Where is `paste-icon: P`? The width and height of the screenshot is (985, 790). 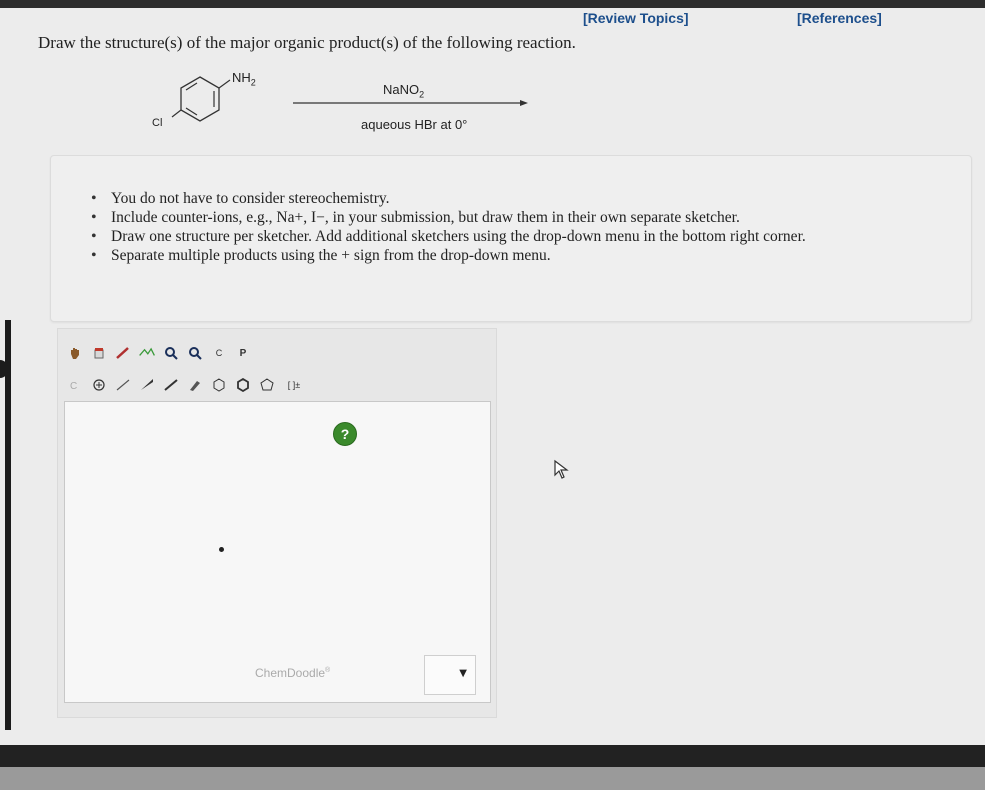 paste-icon: P is located at coordinates (243, 353).